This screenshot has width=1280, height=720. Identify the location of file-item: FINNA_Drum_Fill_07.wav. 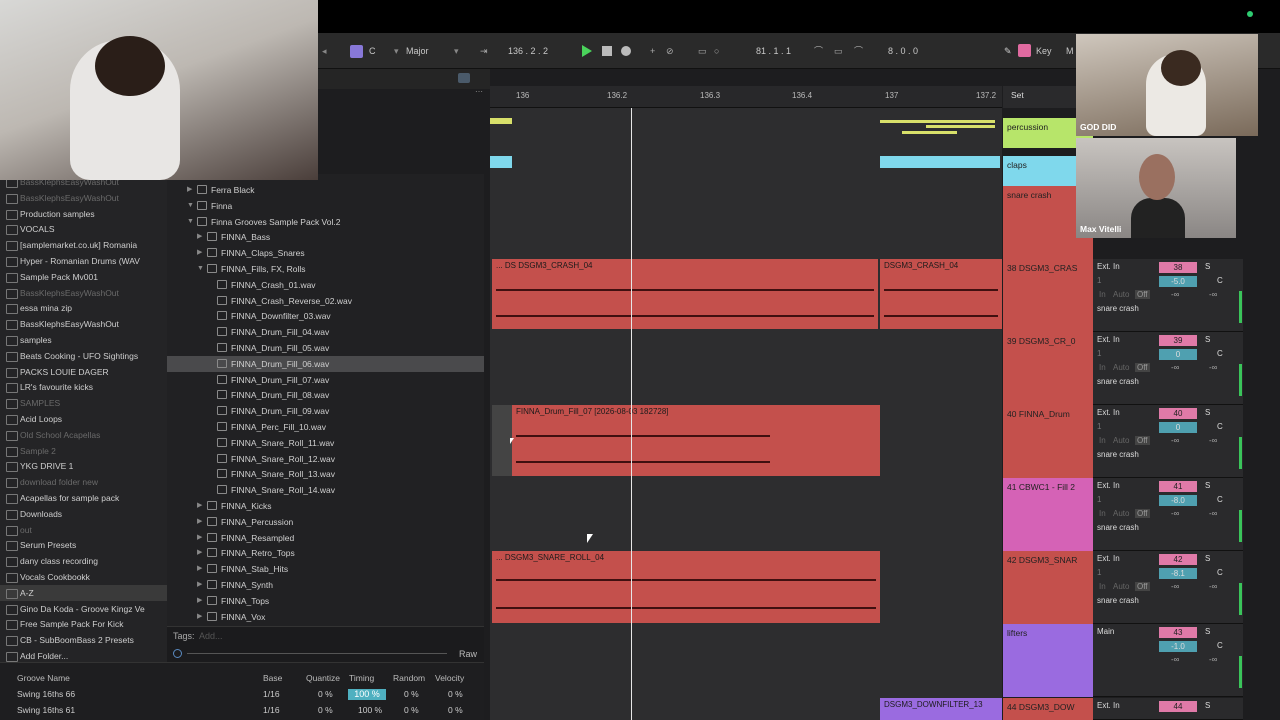
(273, 380).